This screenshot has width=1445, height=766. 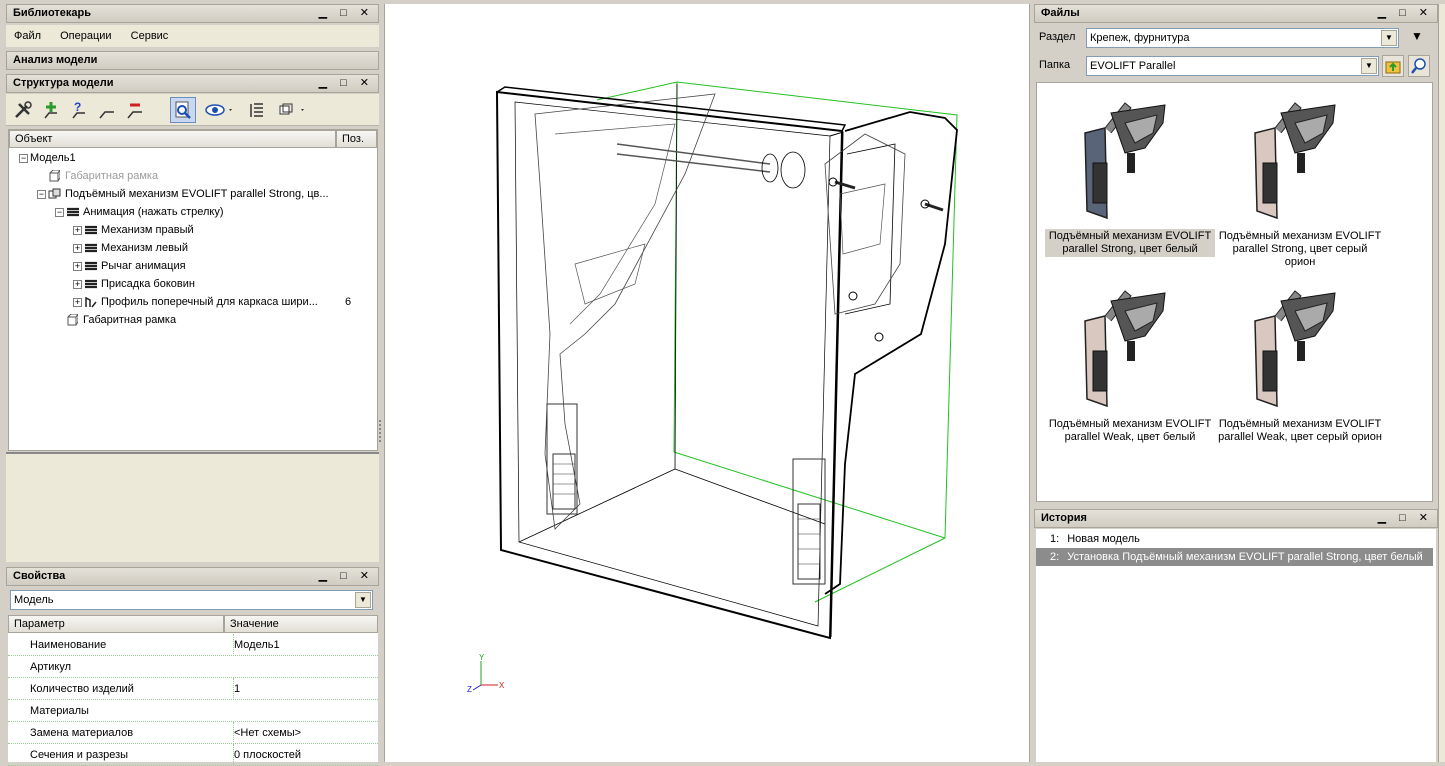 What do you see at coordinates (348, 302) in the screenshot?
I see `tree-item-pos: 6` at bounding box center [348, 302].